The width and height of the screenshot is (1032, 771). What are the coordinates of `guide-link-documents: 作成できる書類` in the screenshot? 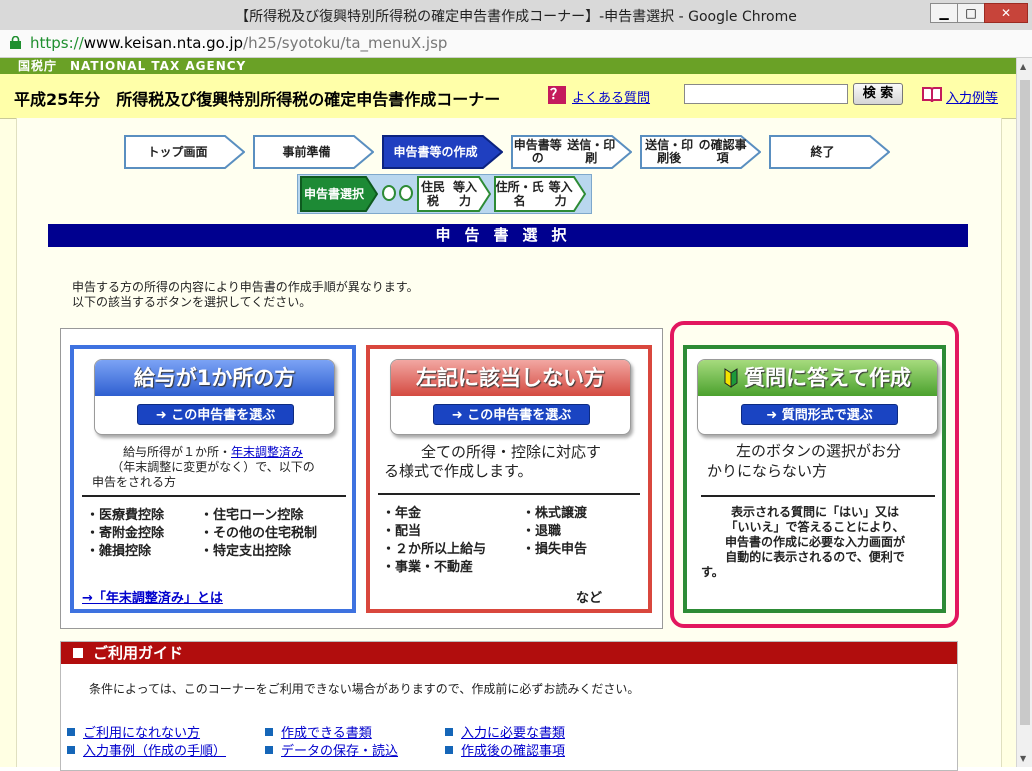 It's located at (318, 731).